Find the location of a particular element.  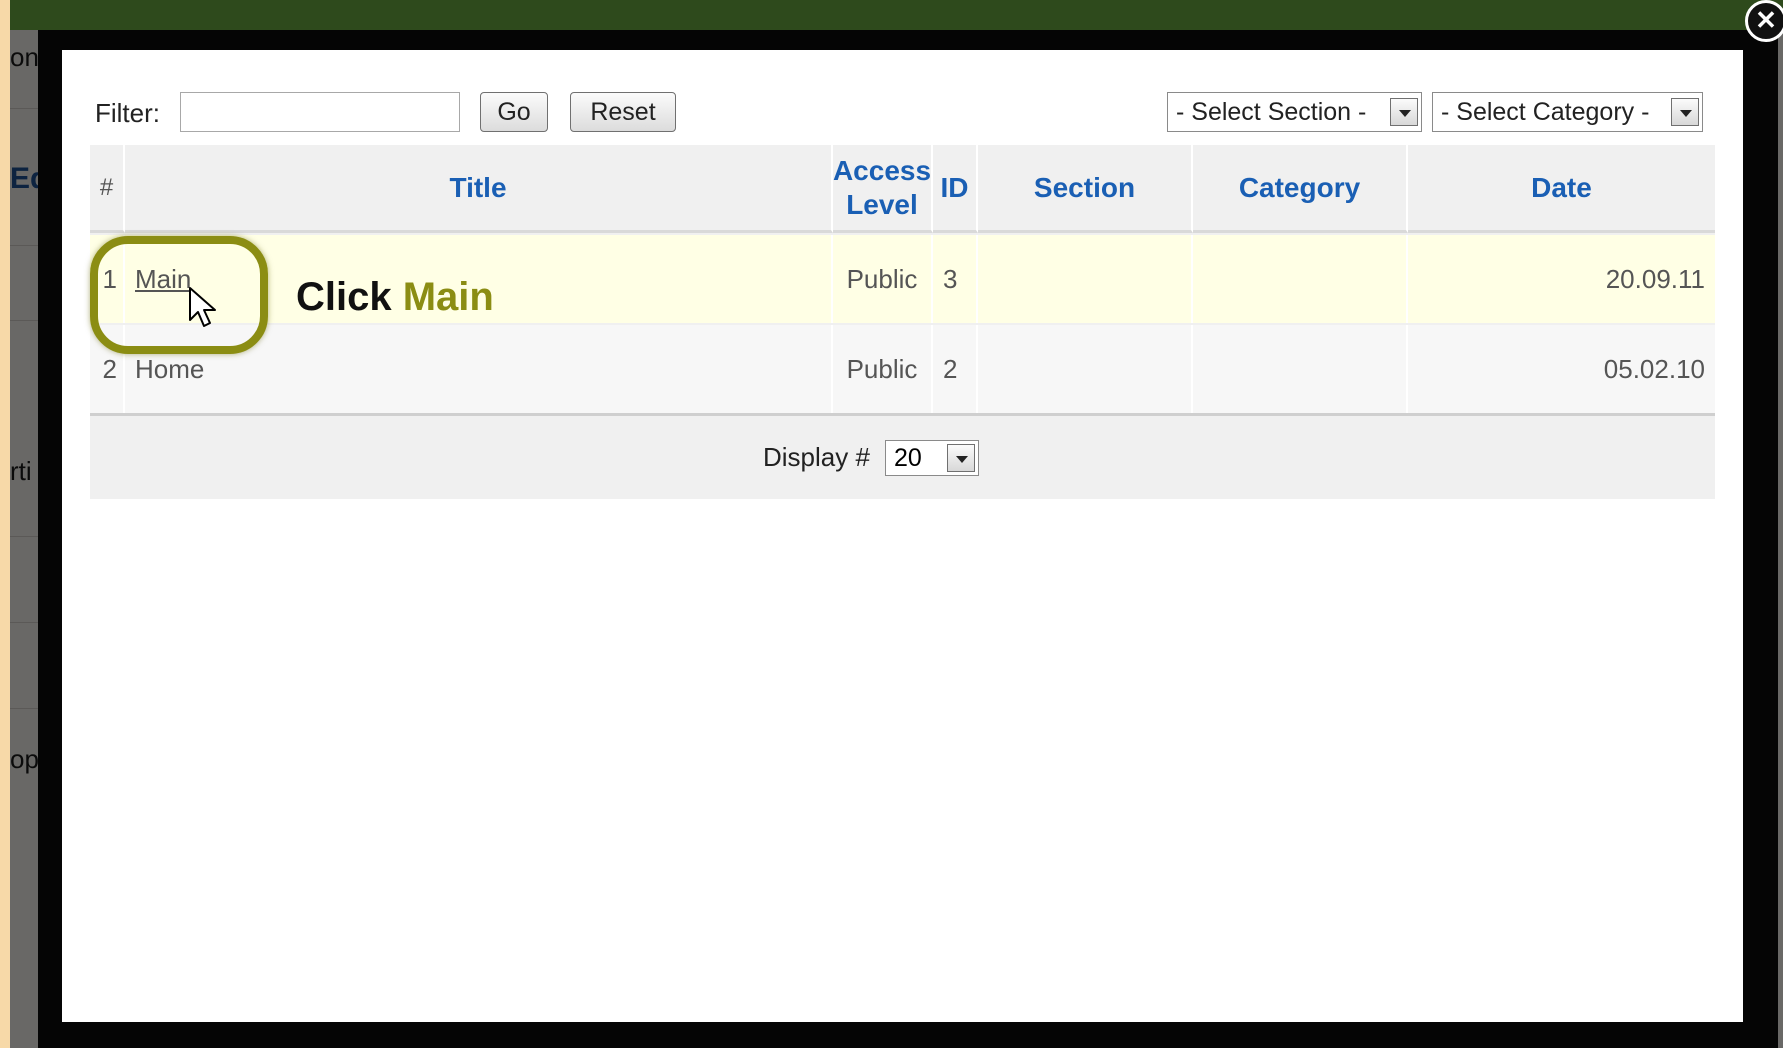

column-header-access-level: Access Level is located at coordinates (883, 189).